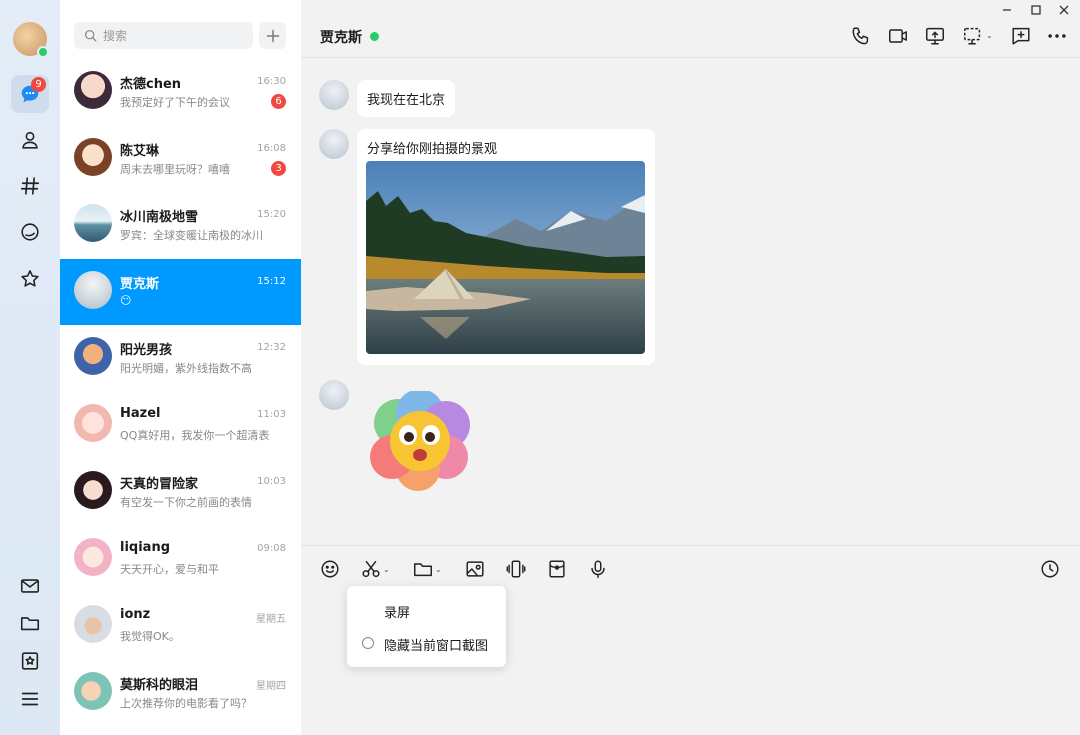  What do you see at coordinates (427, 569) in the screenshot?
I see `file-button: ⌄` at bounding box center [427, 569].